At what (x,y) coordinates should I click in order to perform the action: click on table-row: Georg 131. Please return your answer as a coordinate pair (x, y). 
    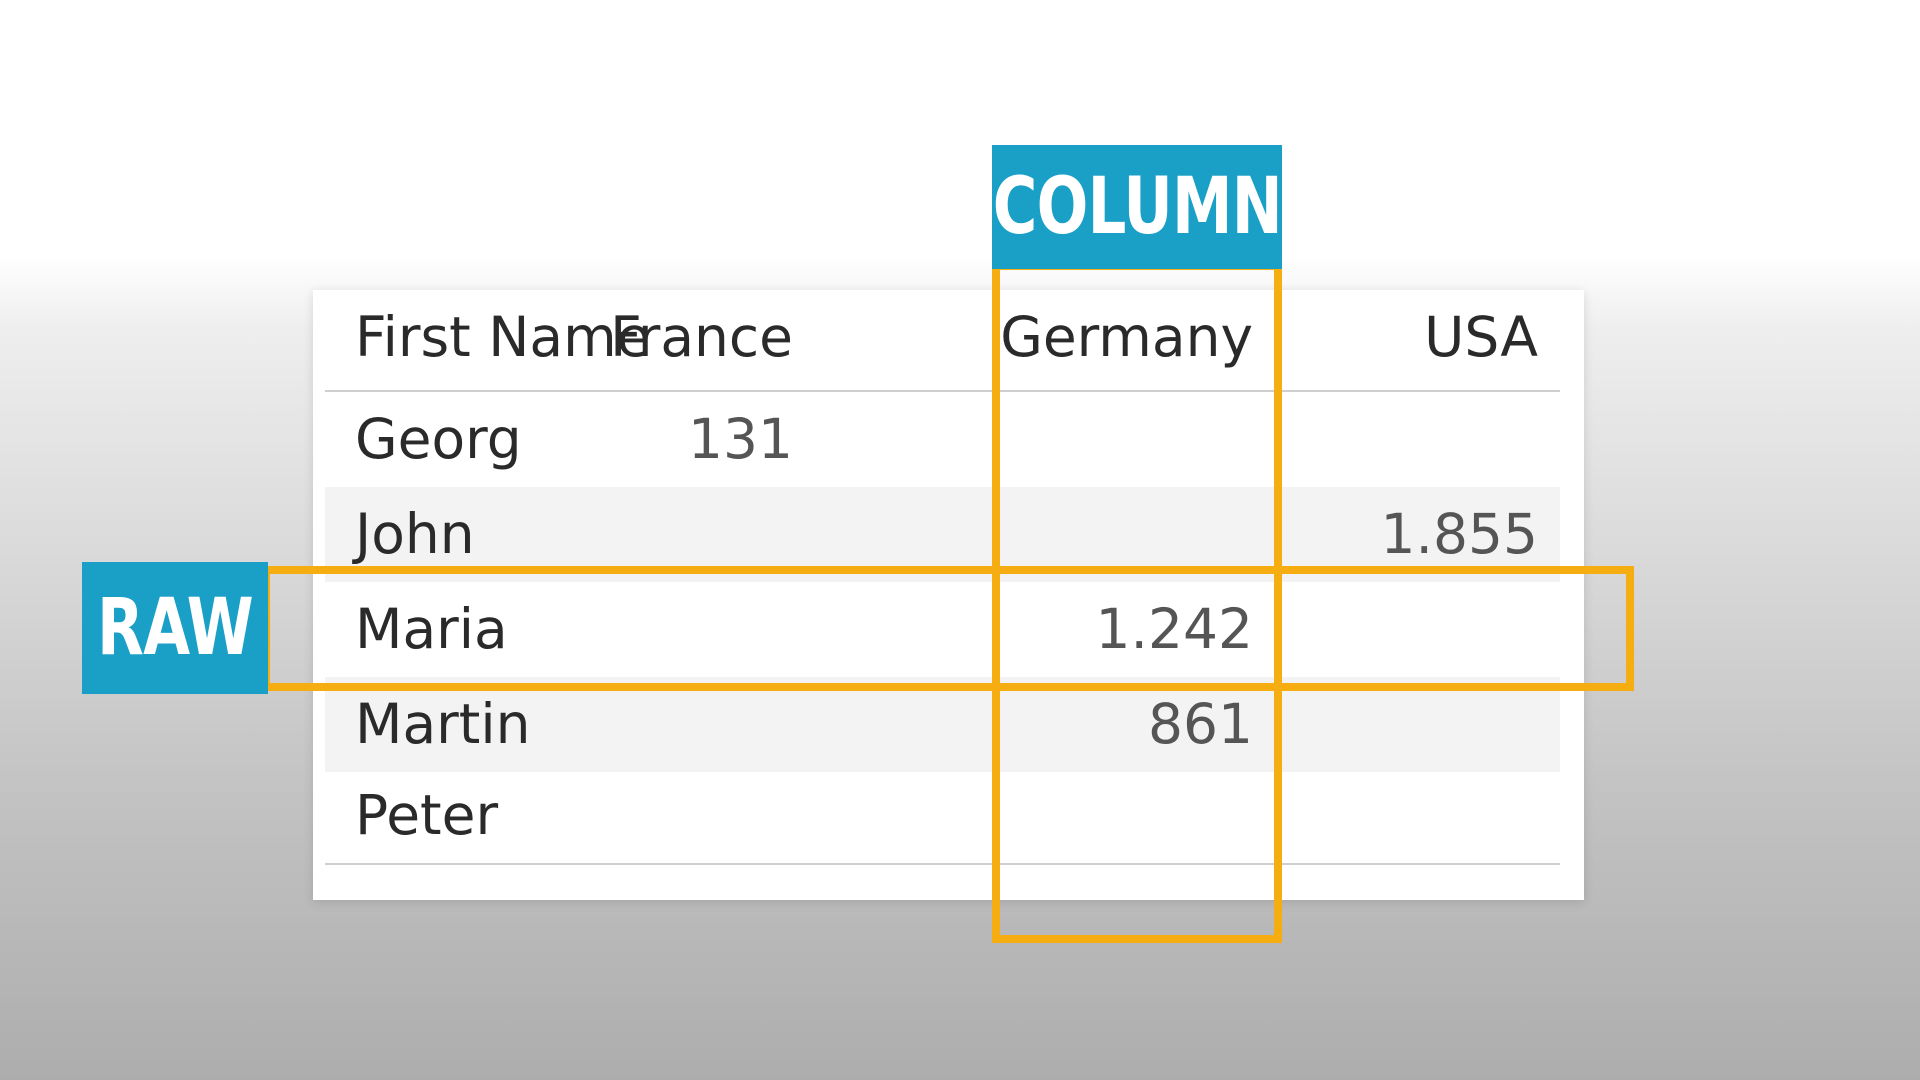
    Looking at the image, I should click on (942, 439).